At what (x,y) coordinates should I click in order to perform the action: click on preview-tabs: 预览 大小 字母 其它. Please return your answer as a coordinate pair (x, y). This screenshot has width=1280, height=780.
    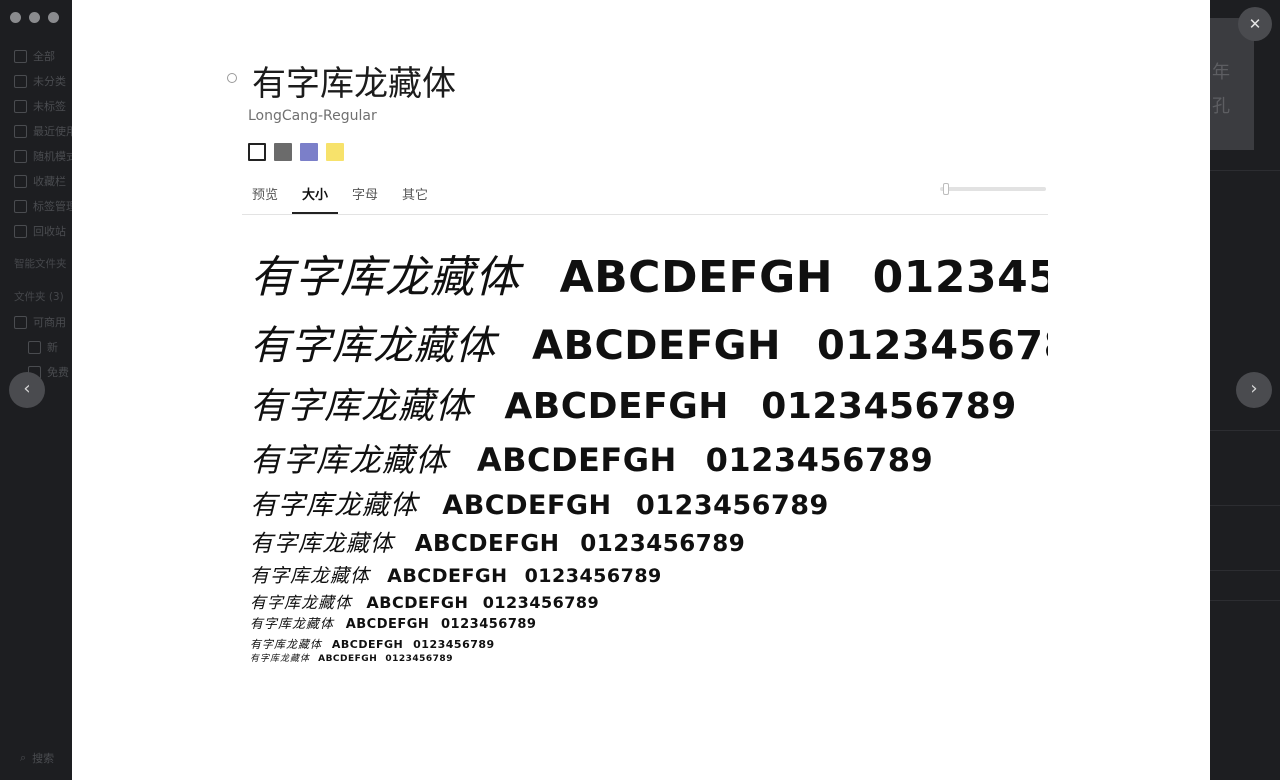
    Looking at the image, I should click on (645, 197).